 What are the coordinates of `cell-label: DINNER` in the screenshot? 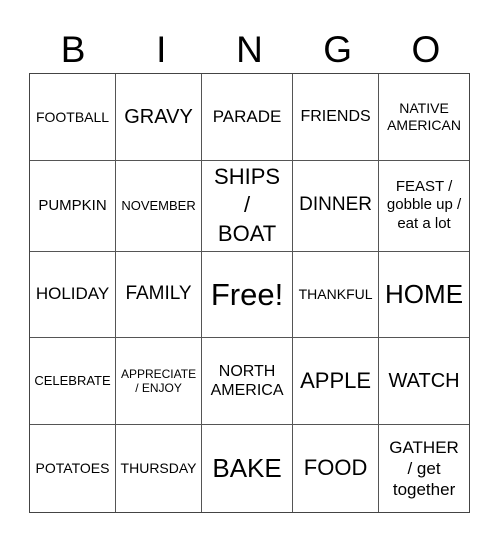 It's located at (335, 205).